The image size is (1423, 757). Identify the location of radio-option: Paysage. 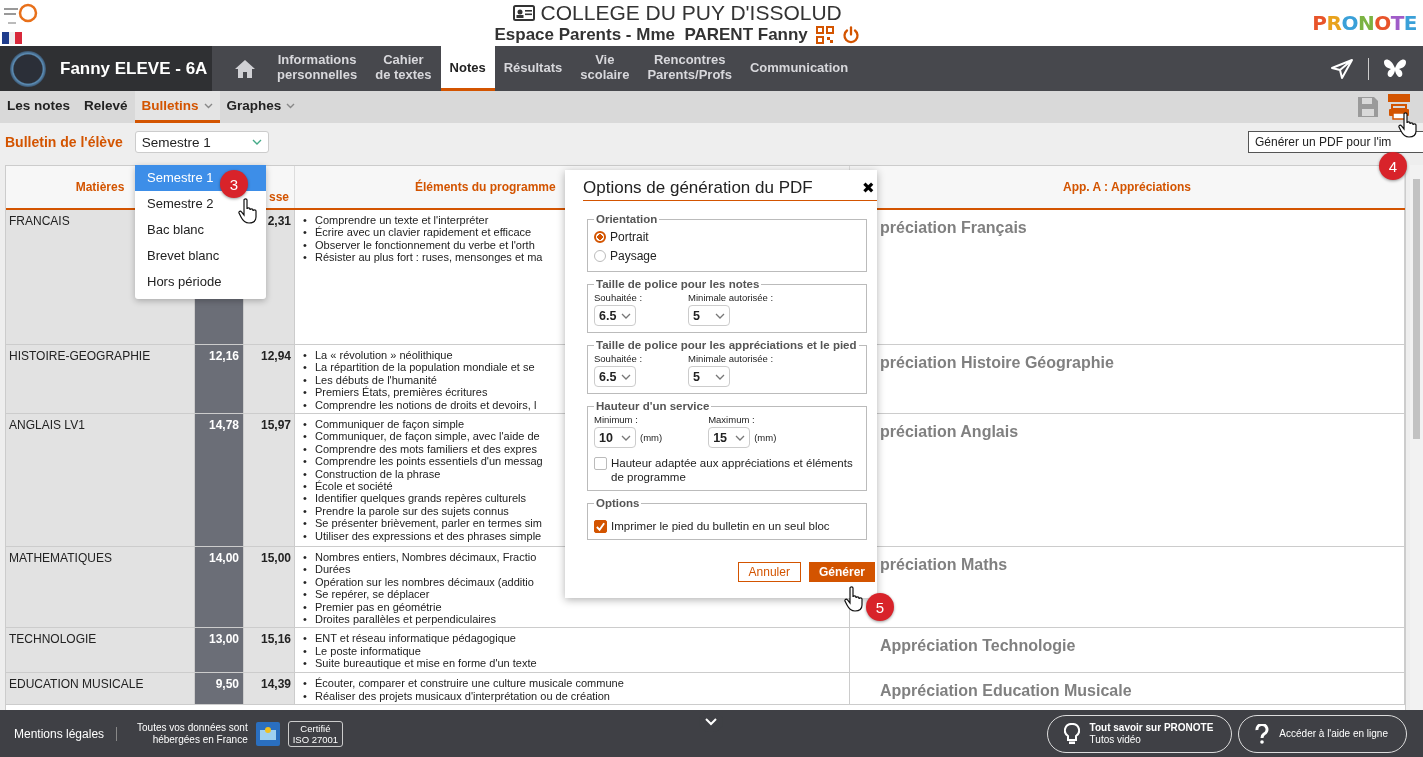
(727, 255).